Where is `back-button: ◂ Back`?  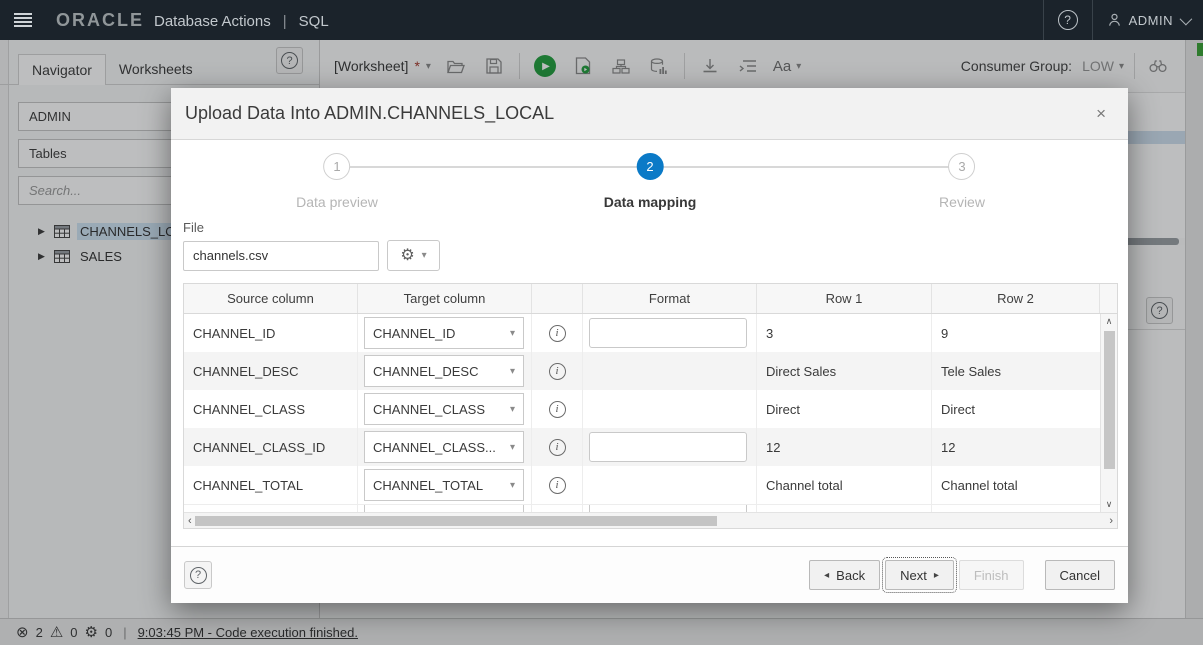
back-button: ◂ Back is located at coordinates (845, 575).